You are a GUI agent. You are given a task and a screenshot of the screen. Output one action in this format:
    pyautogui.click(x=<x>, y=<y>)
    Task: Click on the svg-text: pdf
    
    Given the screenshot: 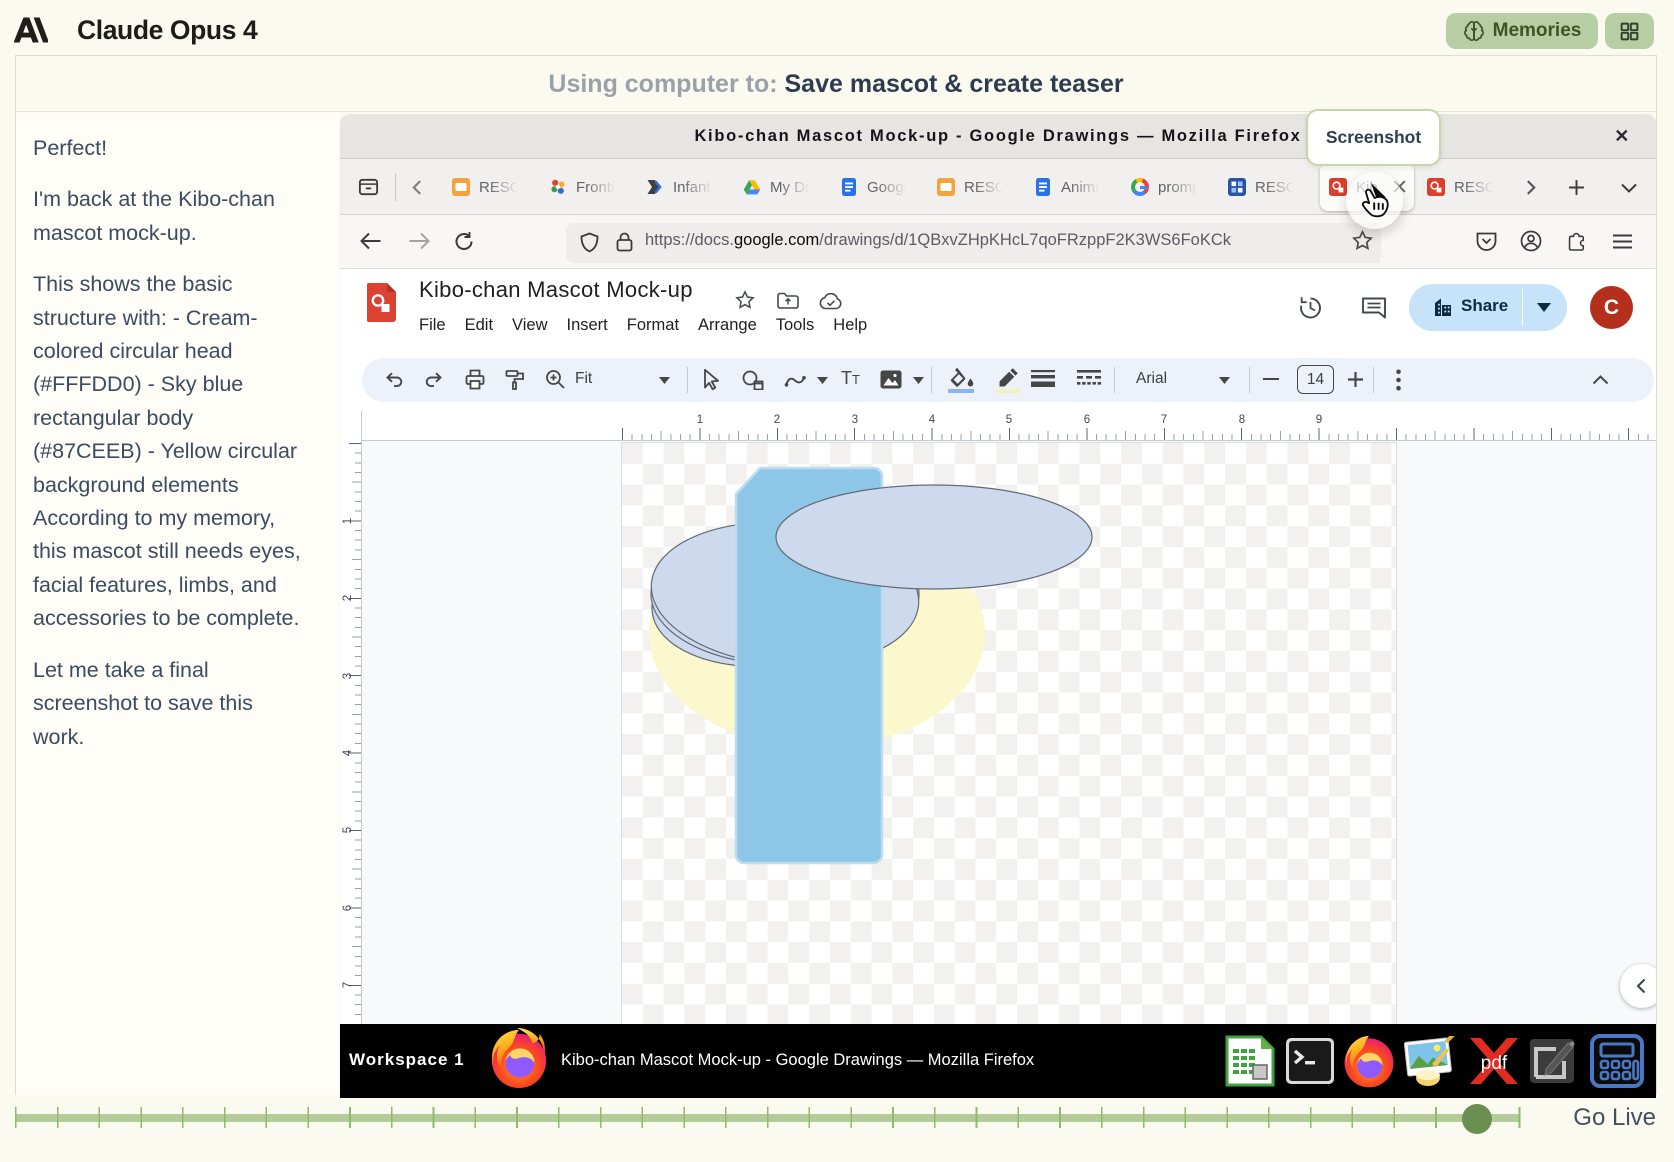 What is the action you would take?
    pyautogui.click(x=1494, y=1063)
    